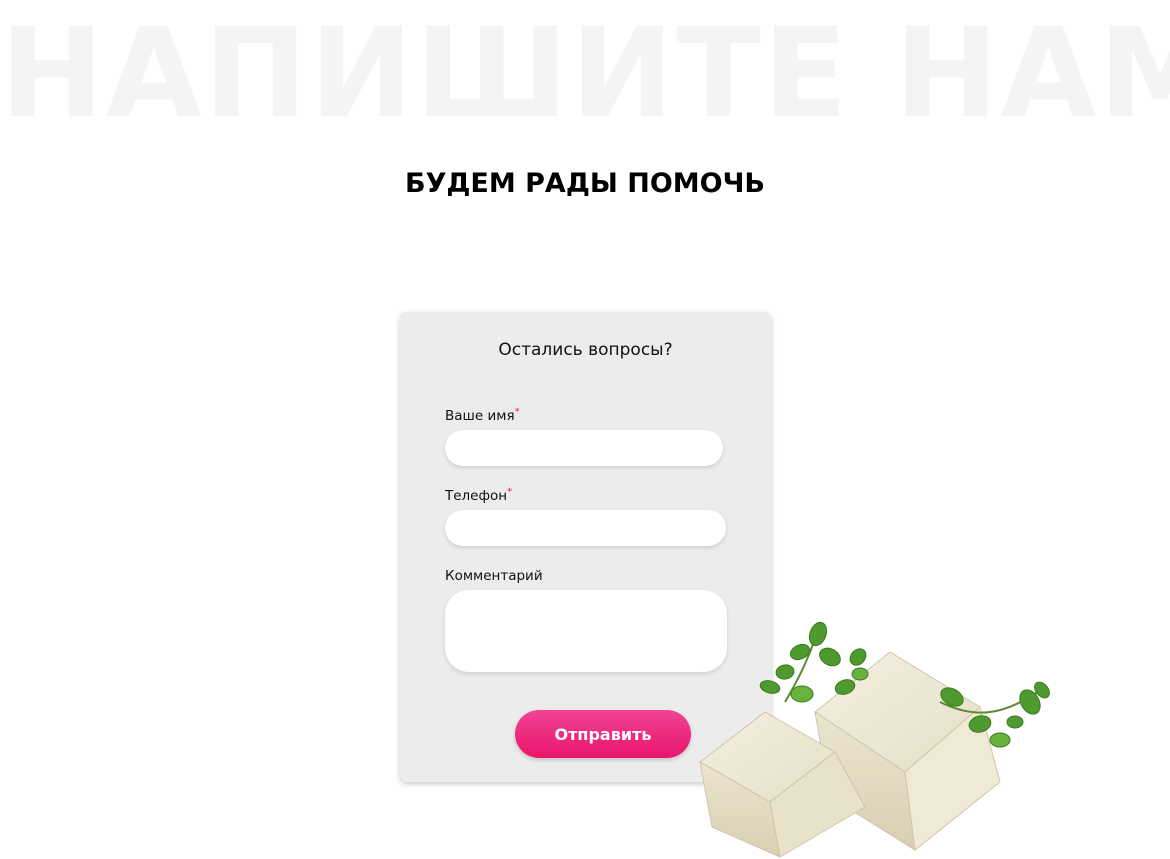 This screenshot has width=1170, height=859. I want to click on phone-field-label: Телефон*, so click(479, 495).